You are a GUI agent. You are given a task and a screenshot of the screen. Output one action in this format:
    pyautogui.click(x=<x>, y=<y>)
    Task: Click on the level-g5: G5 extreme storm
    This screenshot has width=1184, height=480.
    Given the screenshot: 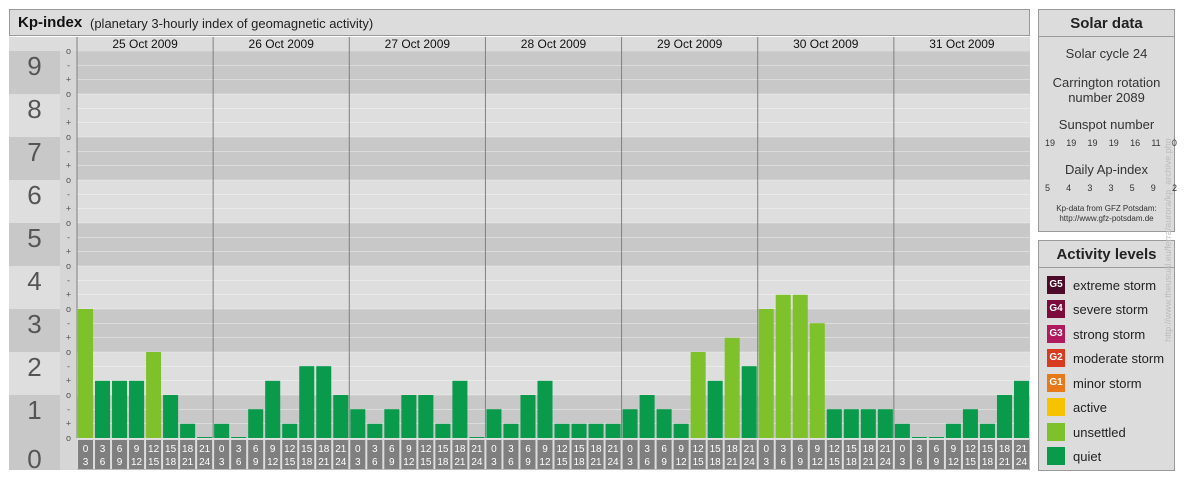 What is the action you would take?
    pyautogui.click(x=1101, y=285)
    